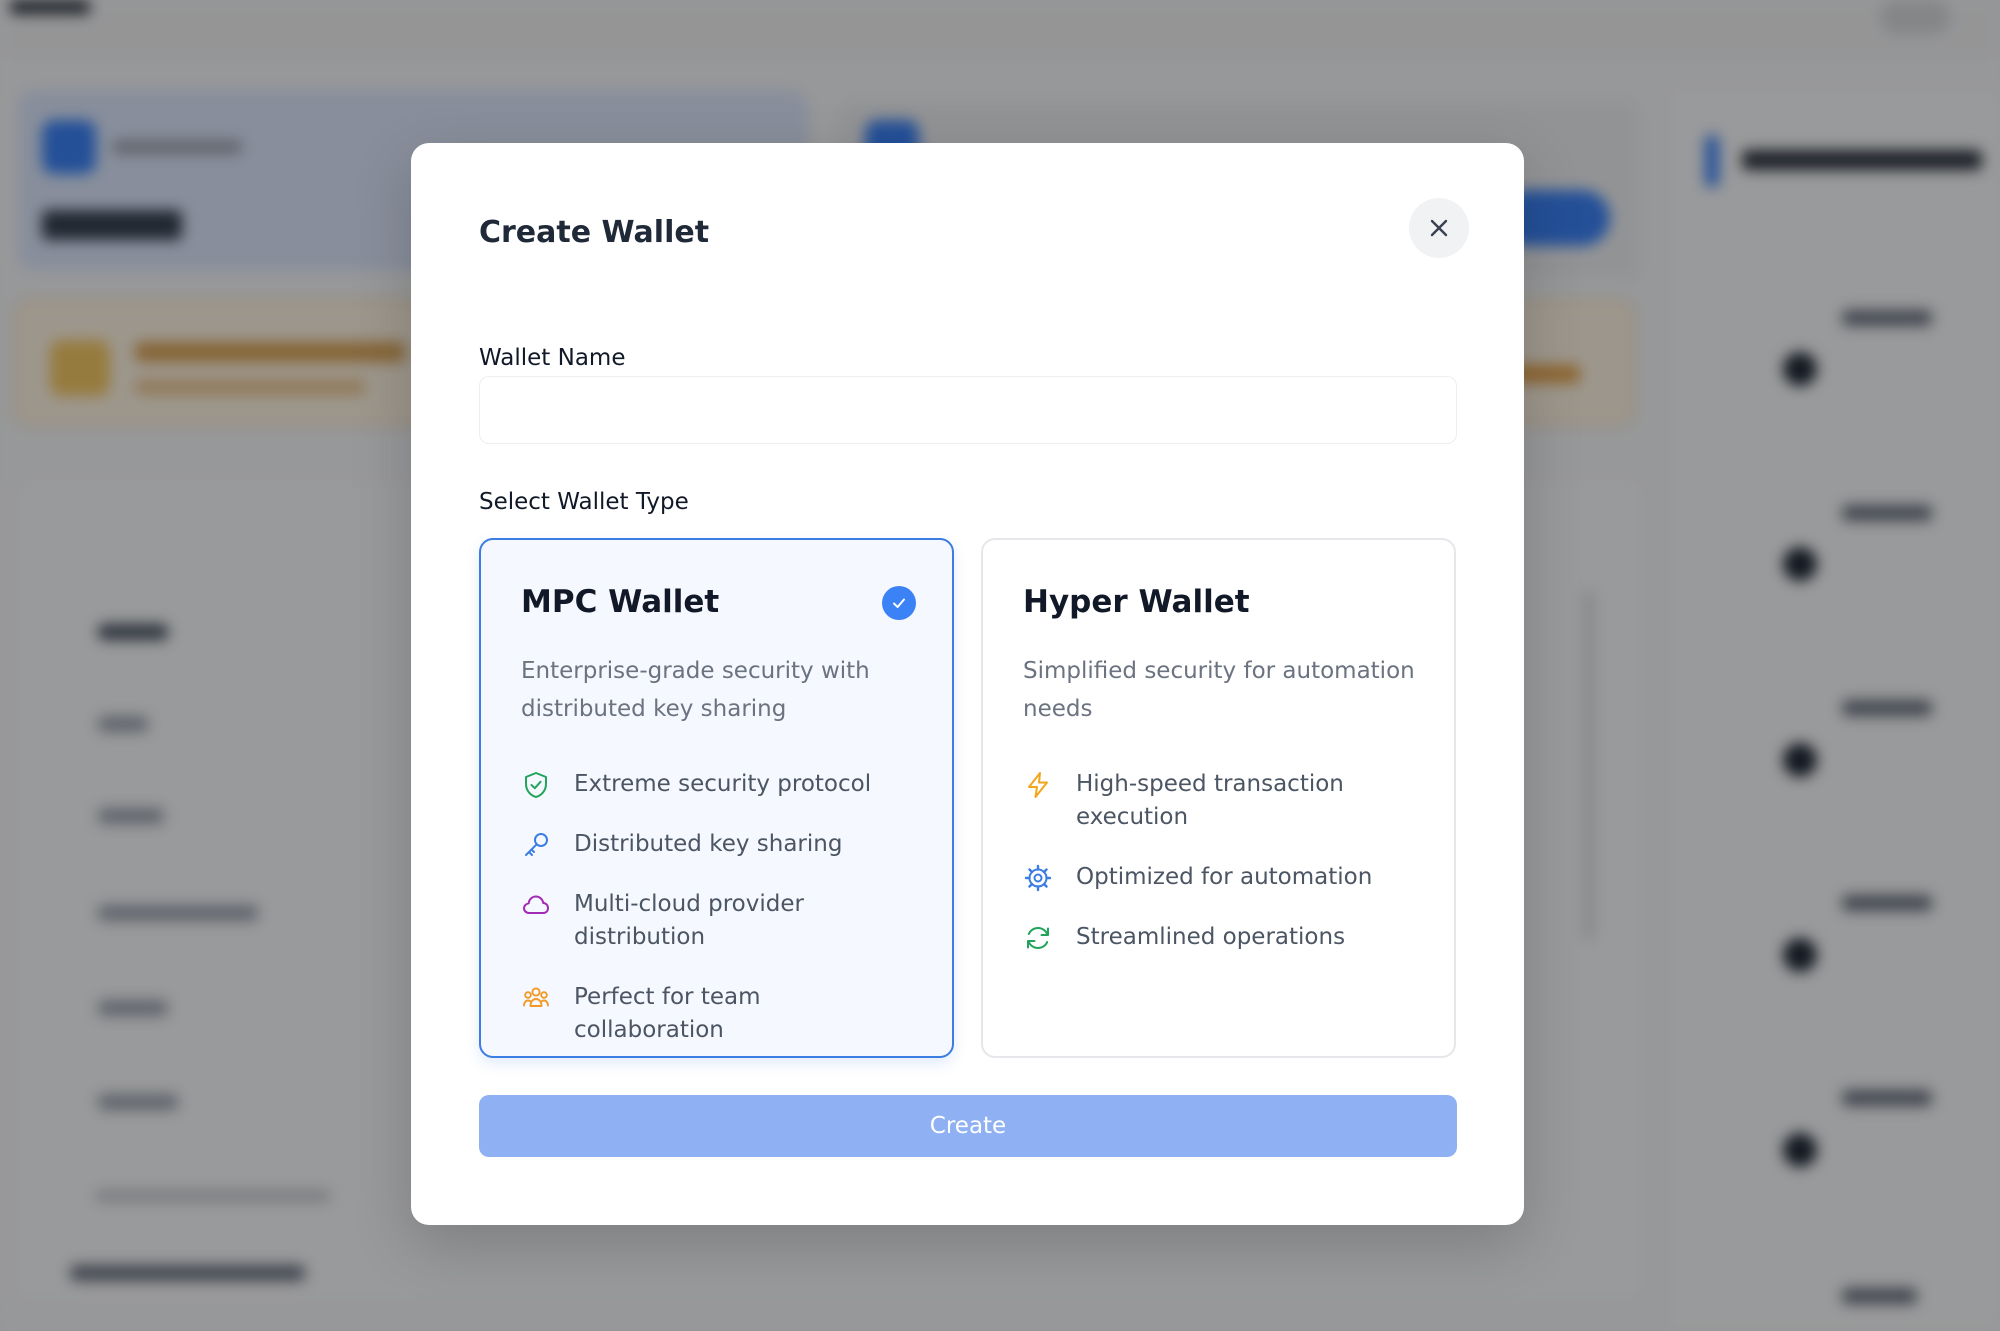 The height and width of the screenshot is (1331, 2000). What do you see at coordinates (594, 232) in the screenshot?
I see `modal-title: Create Wallet` at bounding box center [594, 232].